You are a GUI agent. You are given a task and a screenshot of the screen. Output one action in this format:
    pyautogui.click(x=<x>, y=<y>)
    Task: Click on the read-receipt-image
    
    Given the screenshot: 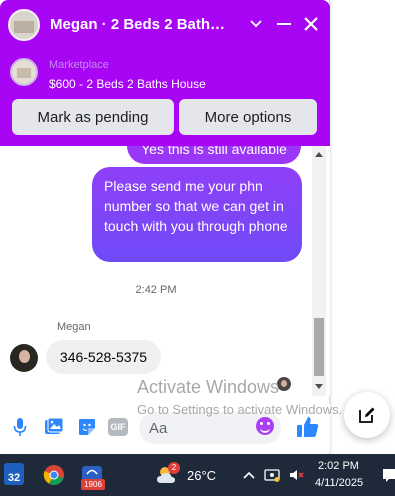 What is the action you would take?
    pyautogui.click(x=284, y=383)
    